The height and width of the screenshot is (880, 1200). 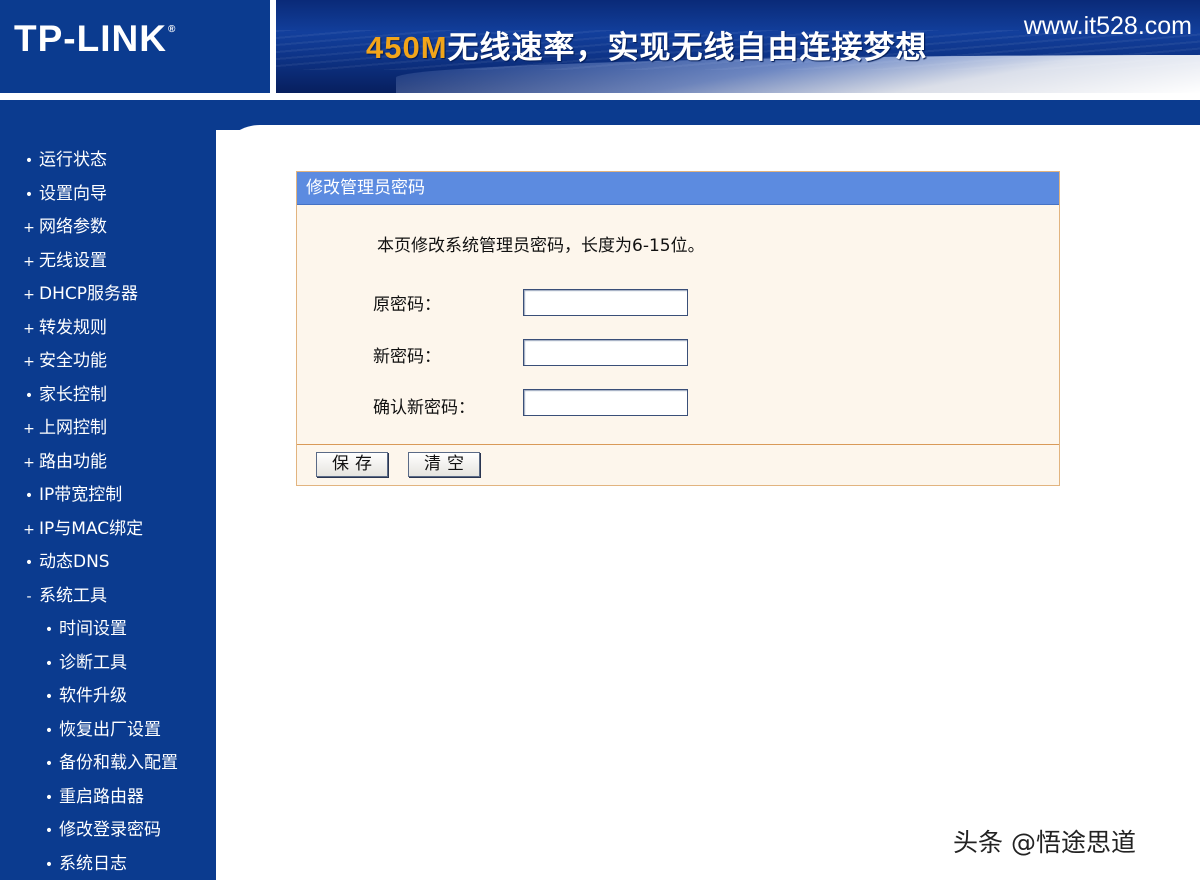 I want to click on sidebar-item-ip-mac-binding: + IP与MAC绑定, so click(x=108, y=533).